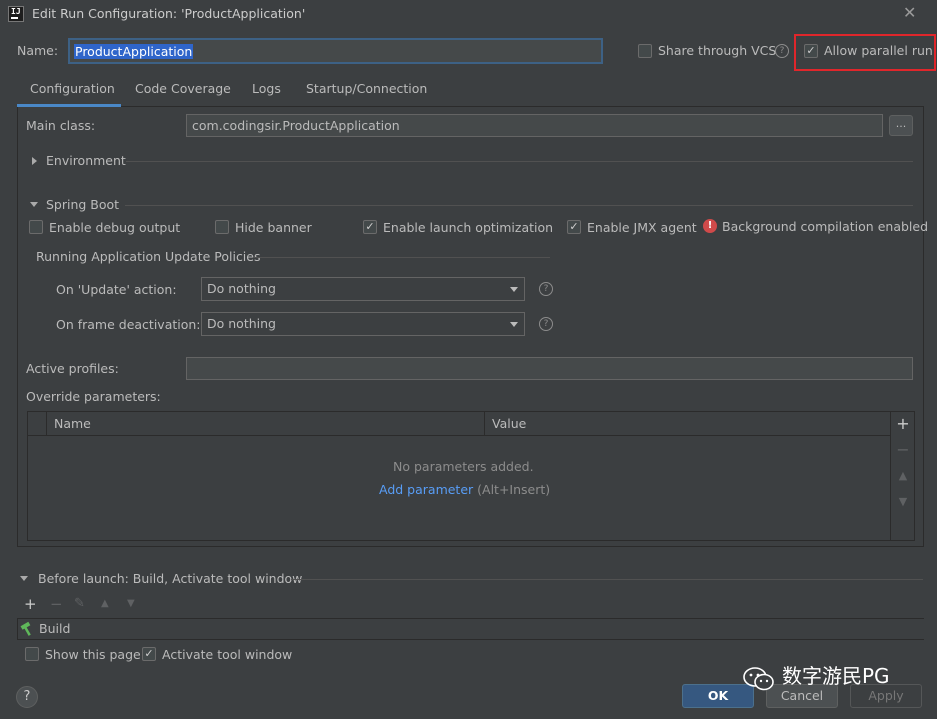  What do you see at coordinates (149, 654) in the screenshot?
I see `activate-tool-window-checkbox: ✓` at bounding box center [149, 654].